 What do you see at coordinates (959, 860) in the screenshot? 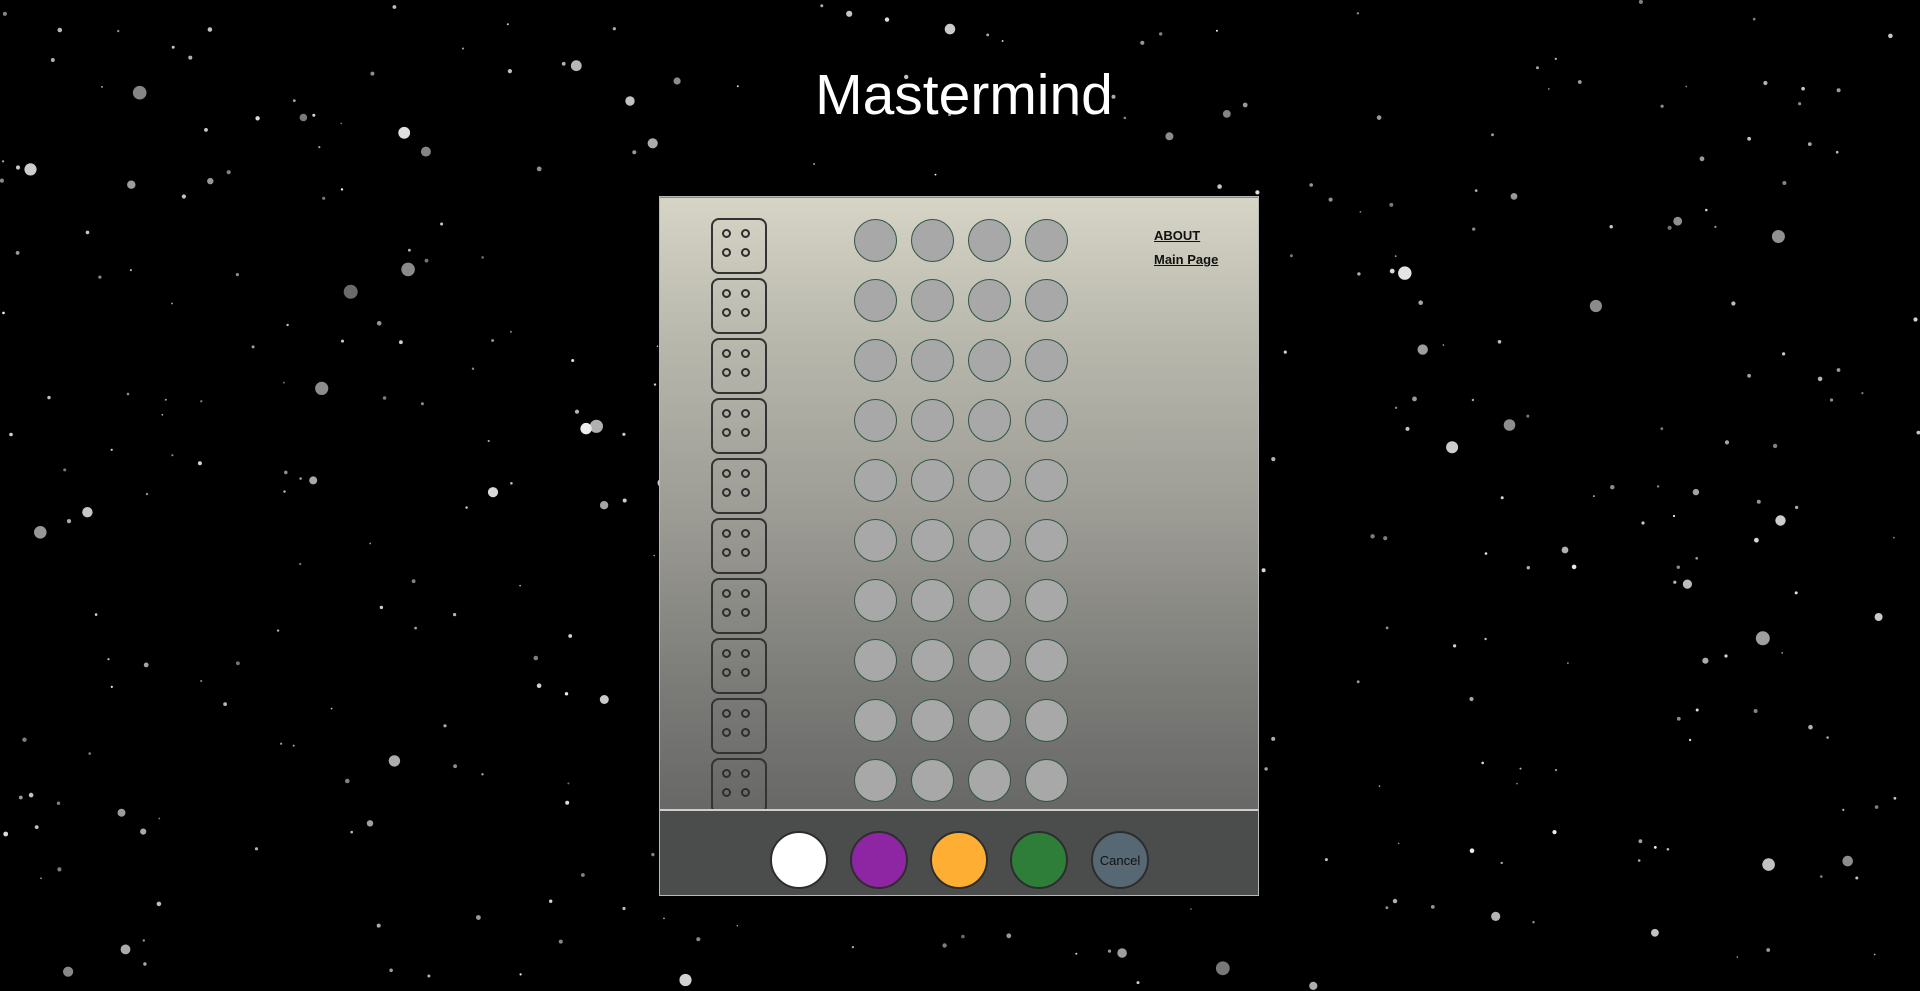
I see `color-swatch-orange` at bounding box center [959, 860].